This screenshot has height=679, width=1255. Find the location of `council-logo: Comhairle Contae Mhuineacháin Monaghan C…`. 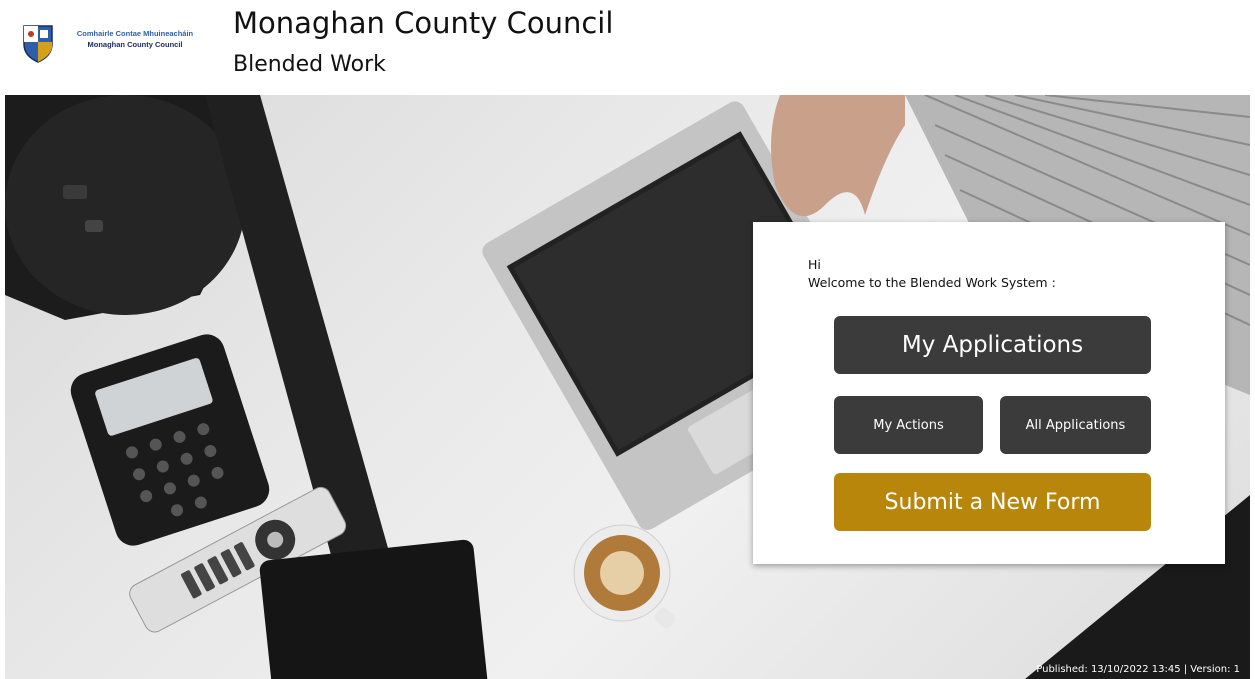

council-logo: Comhairle Contae Mhuineacháin Monaghan C… is located at coordinates (115, 45).